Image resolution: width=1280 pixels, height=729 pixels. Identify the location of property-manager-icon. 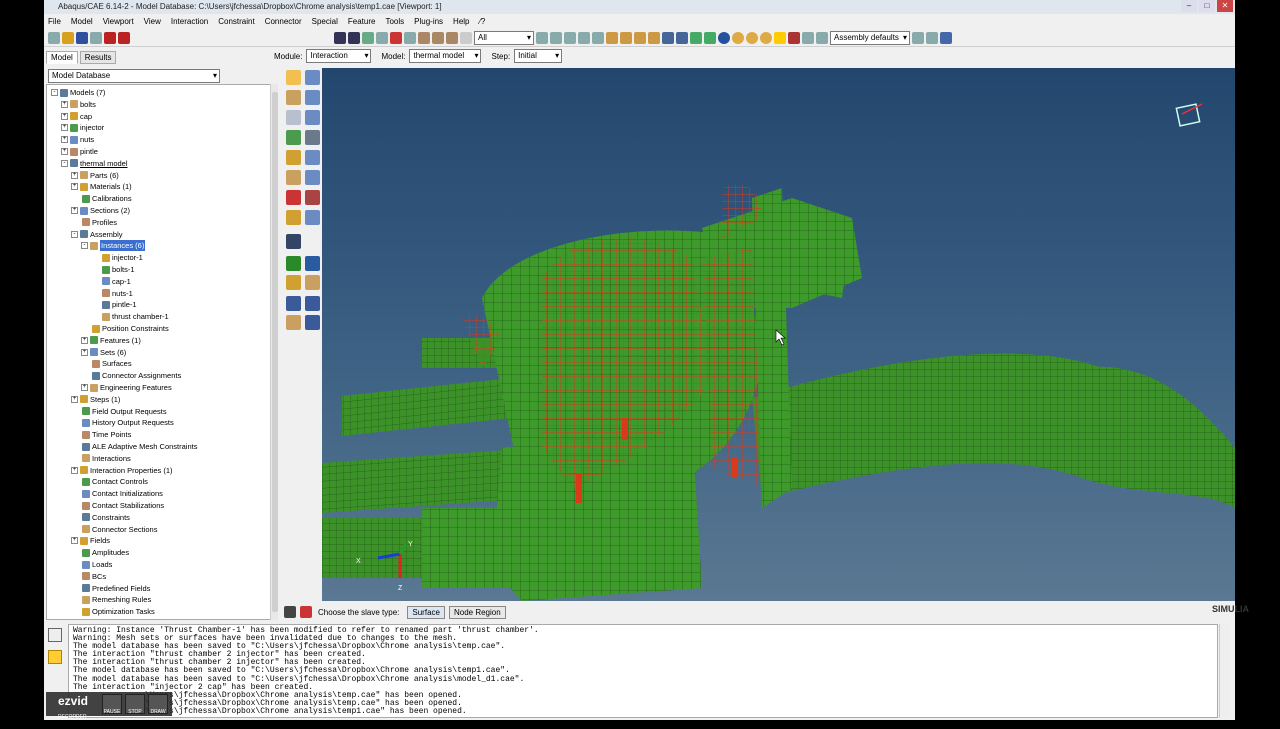
(312, 97).